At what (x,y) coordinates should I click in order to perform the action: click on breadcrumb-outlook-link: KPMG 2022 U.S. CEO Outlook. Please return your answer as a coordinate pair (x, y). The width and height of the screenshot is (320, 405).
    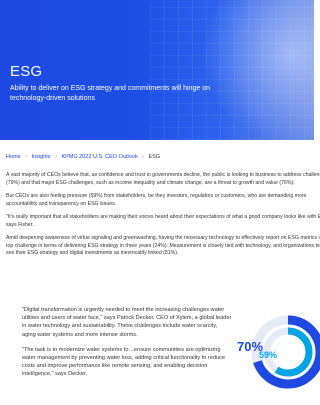
    Looking at the image, I should click on (99, 157).